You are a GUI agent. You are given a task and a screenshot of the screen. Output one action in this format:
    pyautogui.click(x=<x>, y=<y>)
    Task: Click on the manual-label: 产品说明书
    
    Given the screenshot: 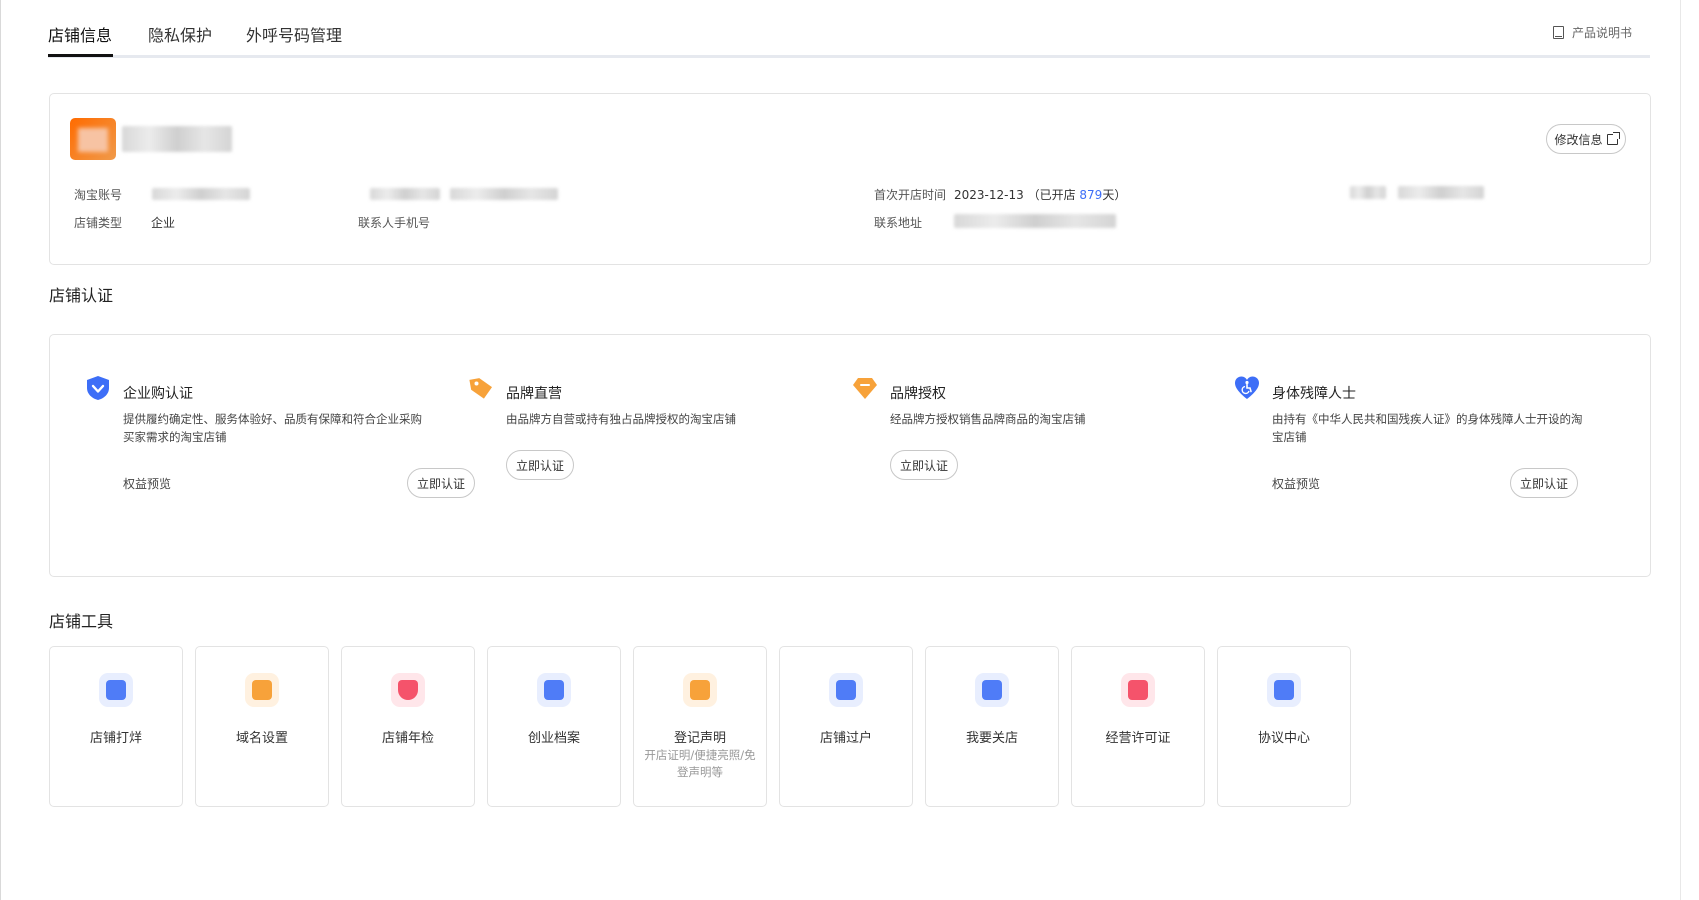 What is the action you would take?
    pyautogui.click(x=1601, y=33)
    